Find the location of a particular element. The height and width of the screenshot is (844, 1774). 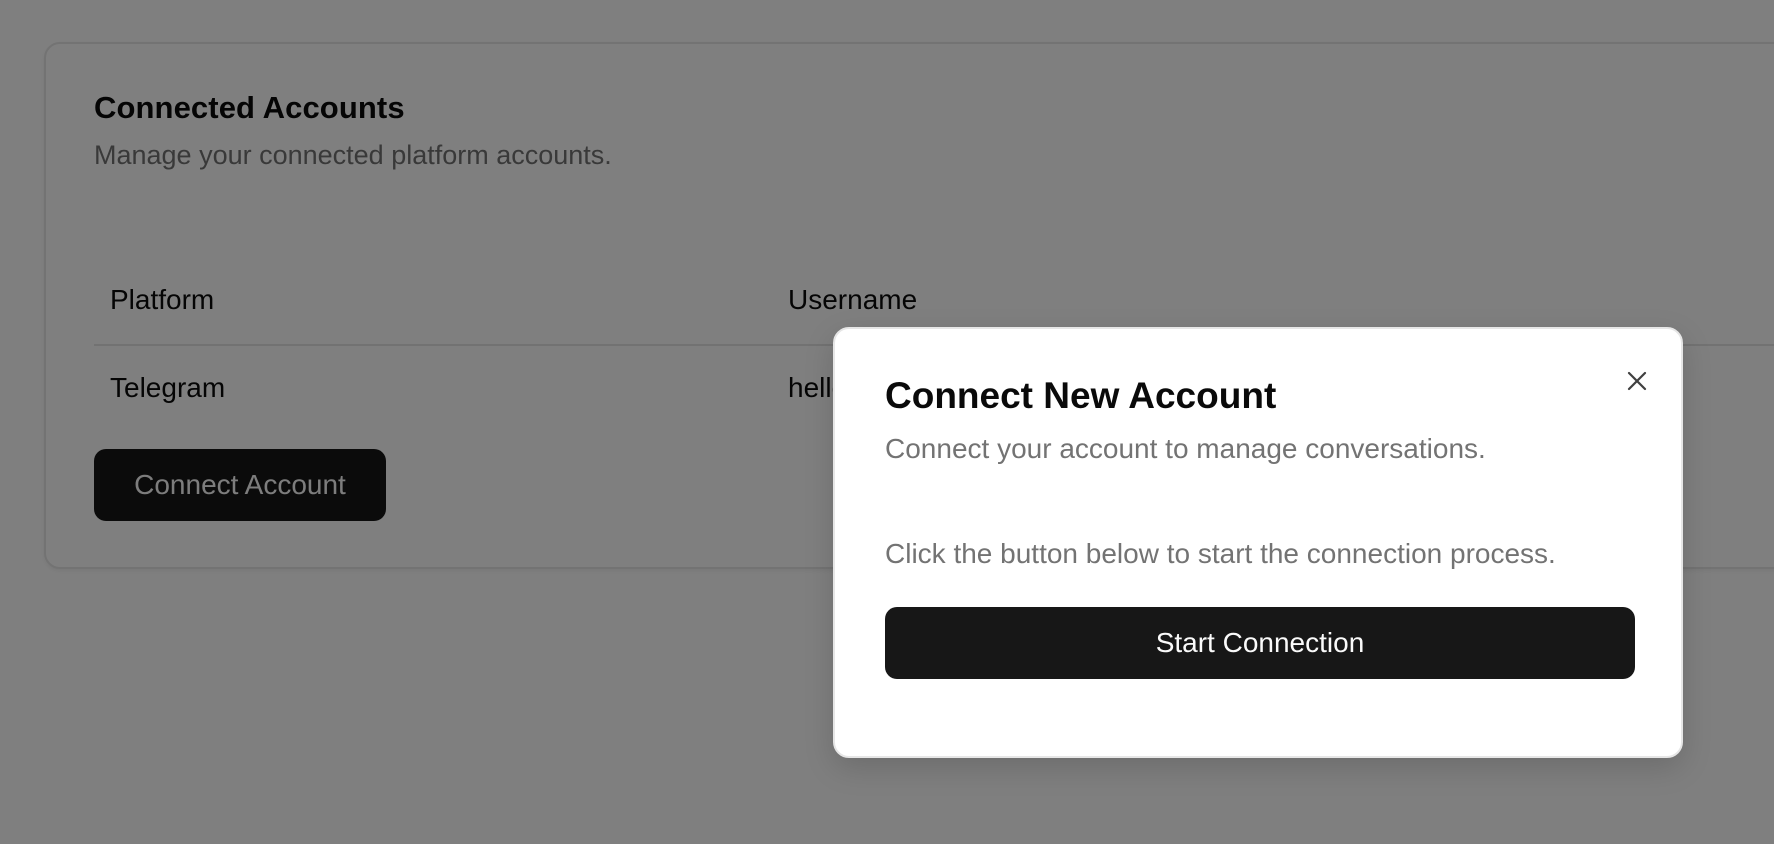

start-connection-button: Start Connection is located at coordinates (1260, 643).